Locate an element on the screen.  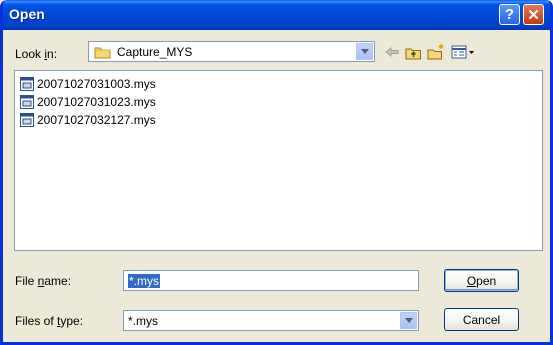
file-item: 20071027031023.mys is located at coordinates (88, 102).